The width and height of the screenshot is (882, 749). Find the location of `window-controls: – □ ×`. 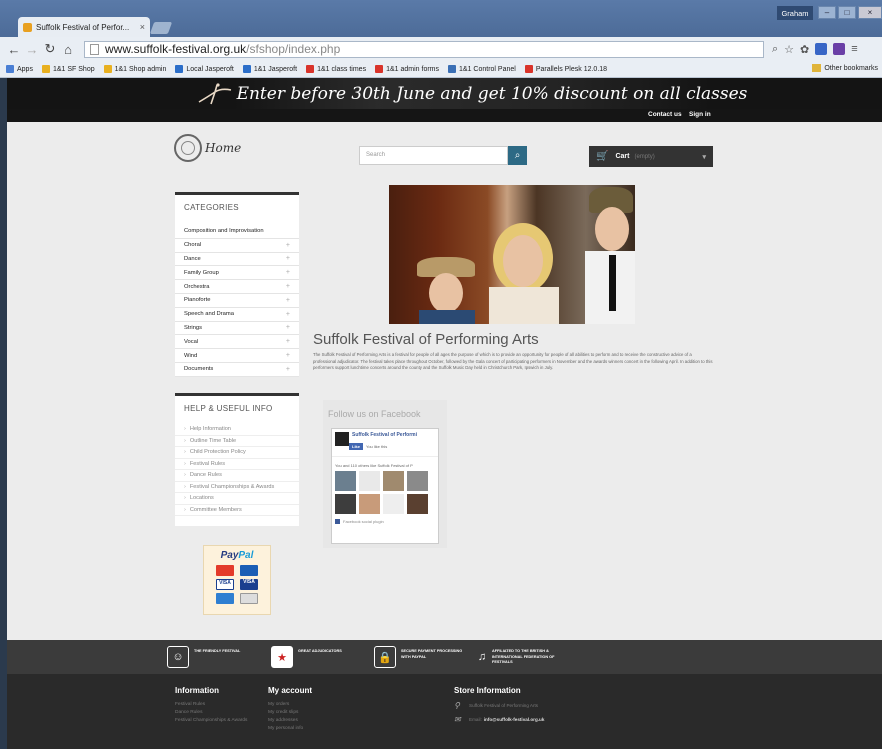

window-controls: – □ × is located at coordinates (850, 12).